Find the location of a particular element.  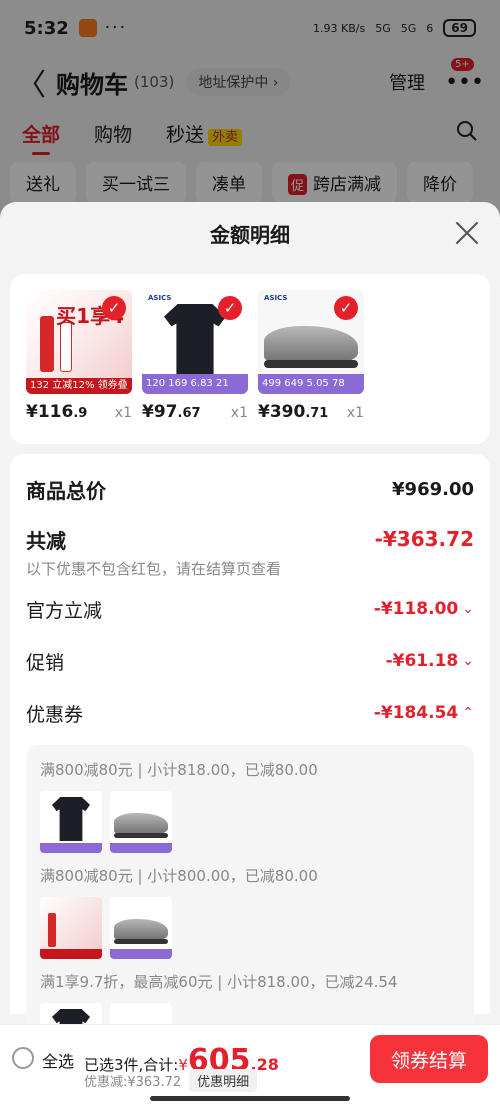

home-indicator is located at coordinates (250, 1098).